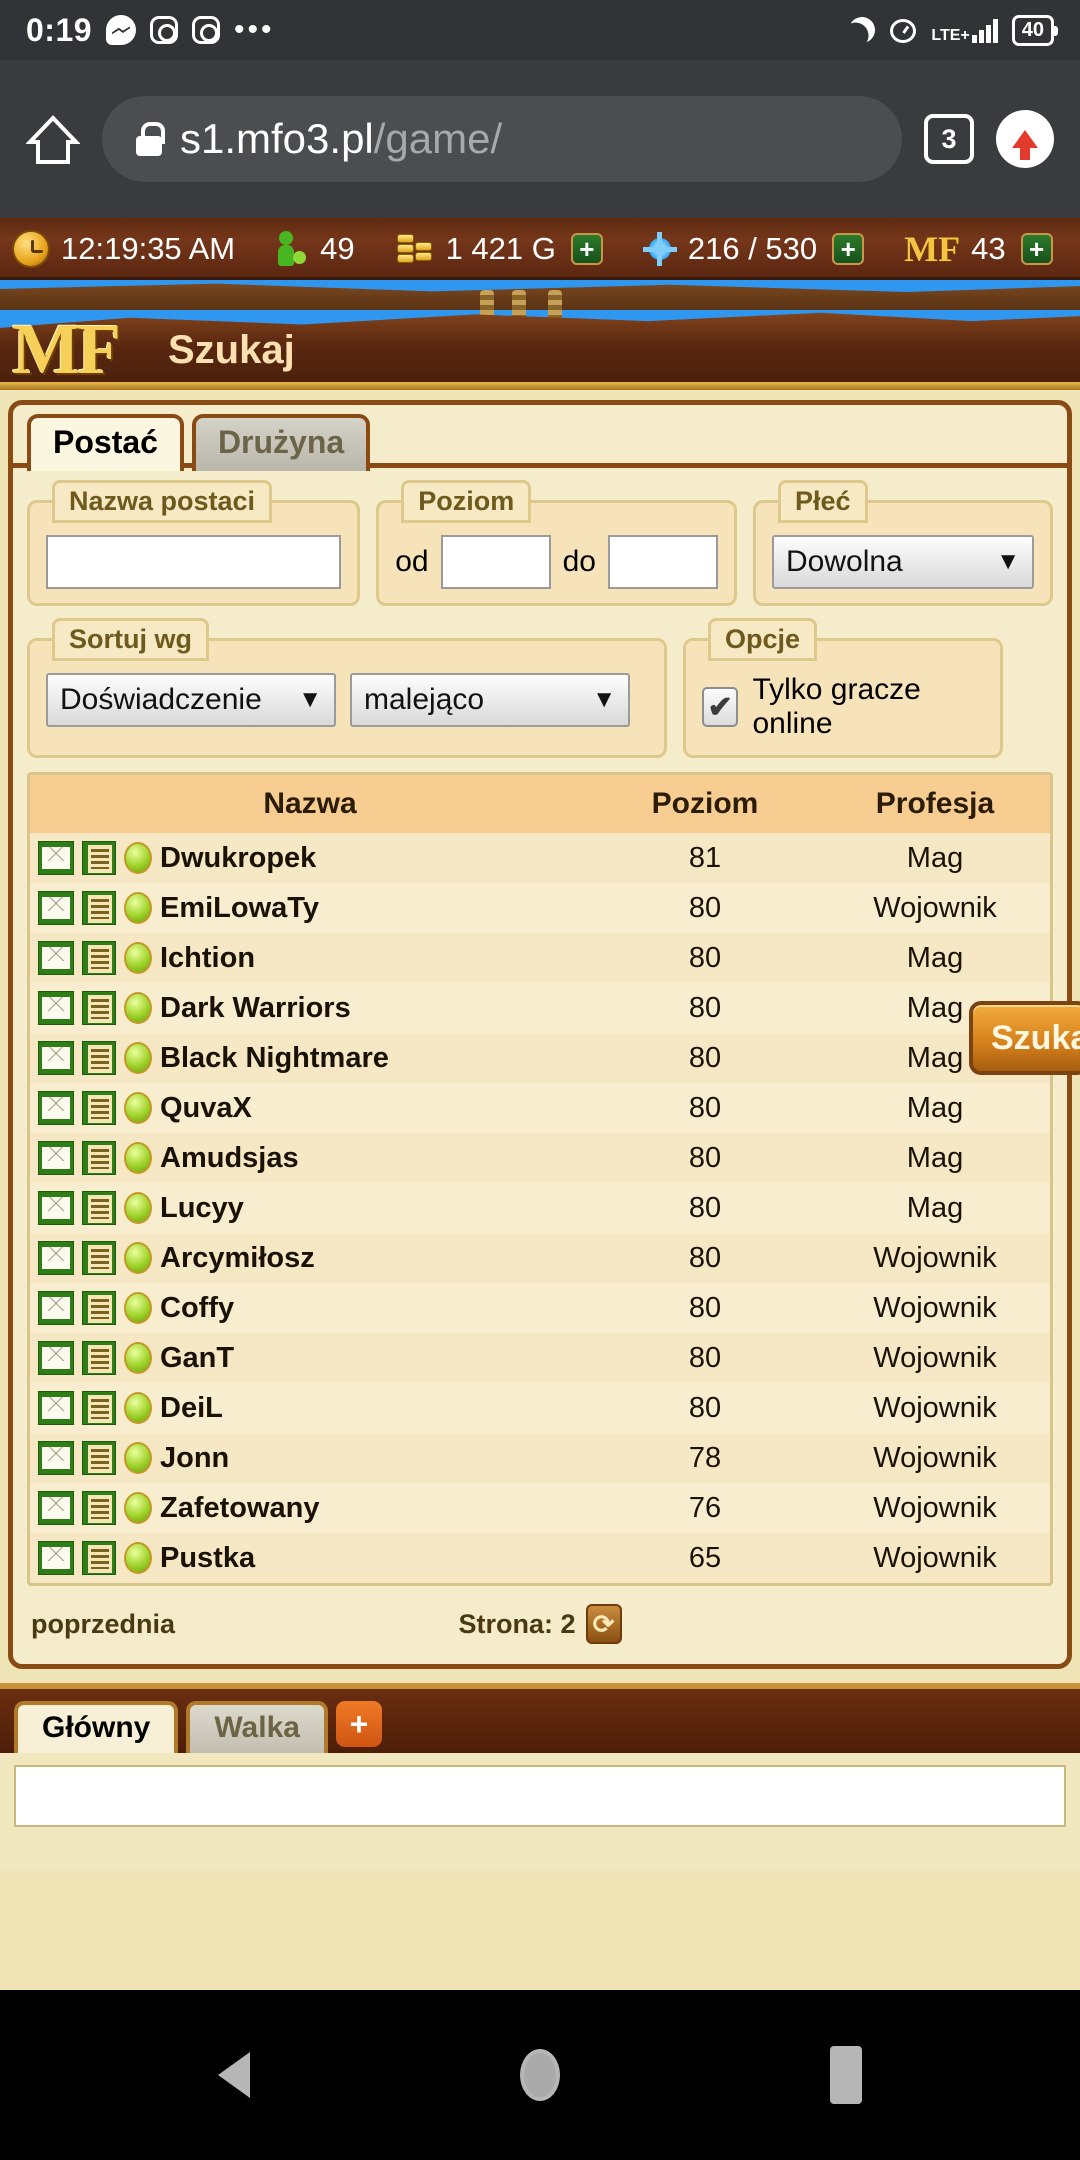 The image size is (1080, 2160). What do you see at coordinates (903, 562) in the screenshot?
I see `gender-select: Dowolna ▼` at bounding box center [903, 562].